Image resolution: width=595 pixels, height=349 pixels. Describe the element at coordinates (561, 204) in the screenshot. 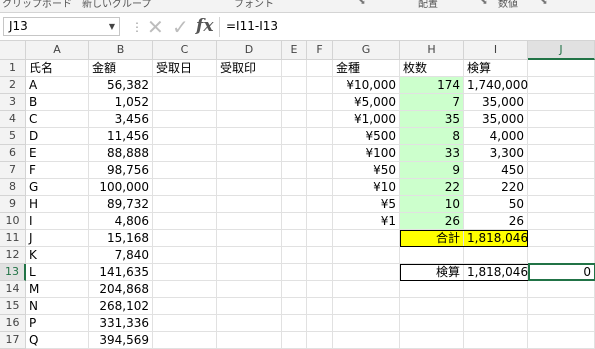

I see `cell-j9` at that location.